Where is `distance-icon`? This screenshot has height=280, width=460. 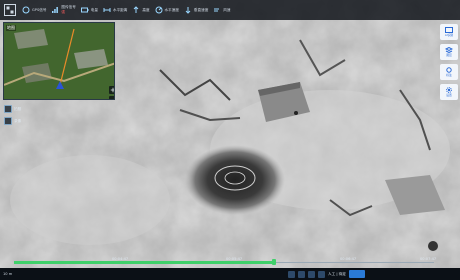
distance-icon is located at coordinates (107, 10).